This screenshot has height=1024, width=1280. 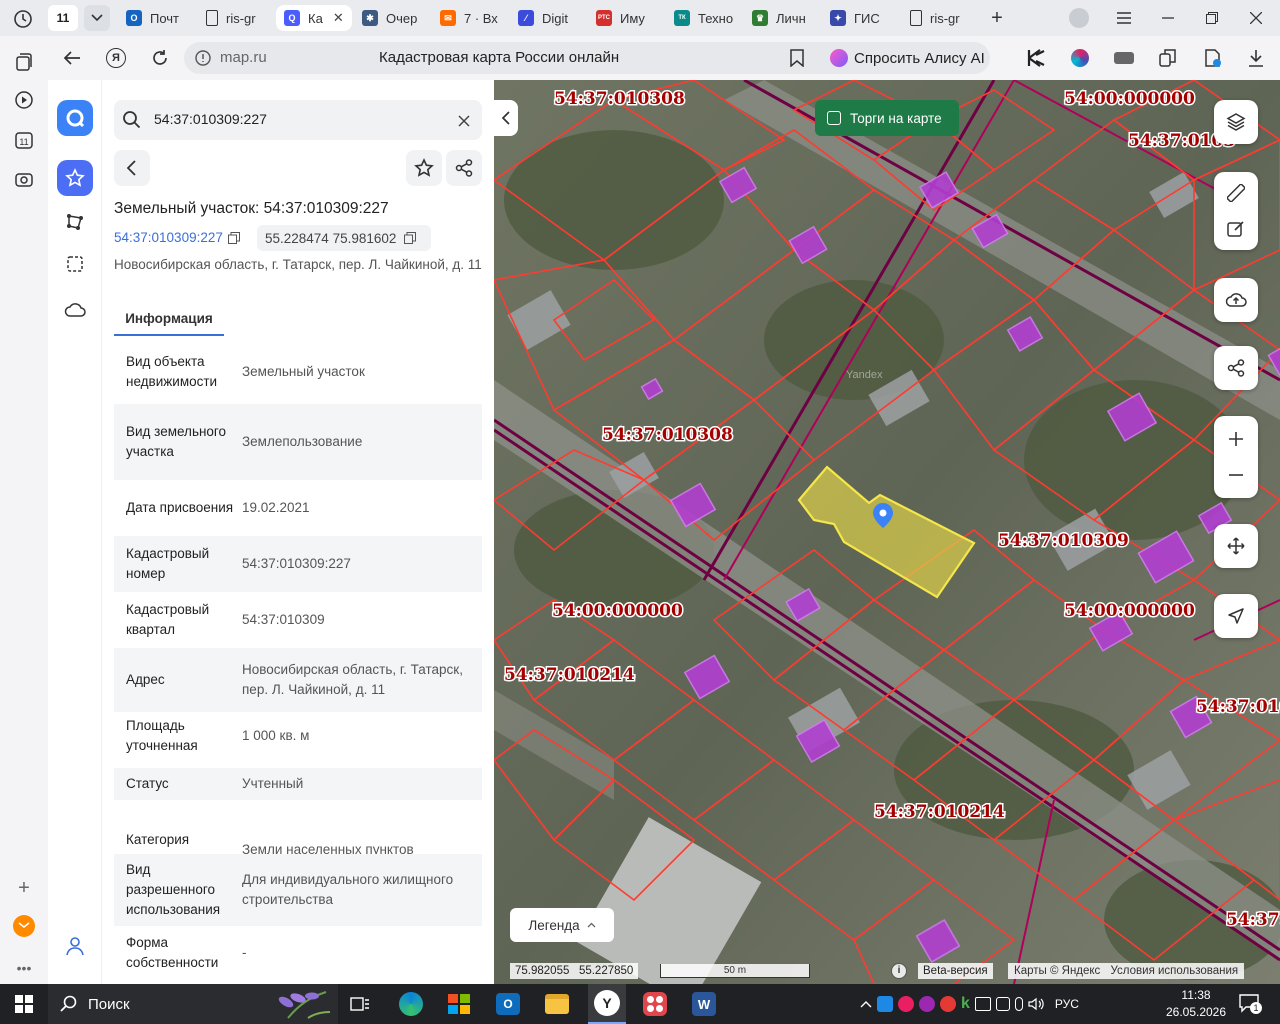 What do you see at coordinates (24, 62) in the screenshot?
I see `collections-icon` at bounding box center [24, 62].